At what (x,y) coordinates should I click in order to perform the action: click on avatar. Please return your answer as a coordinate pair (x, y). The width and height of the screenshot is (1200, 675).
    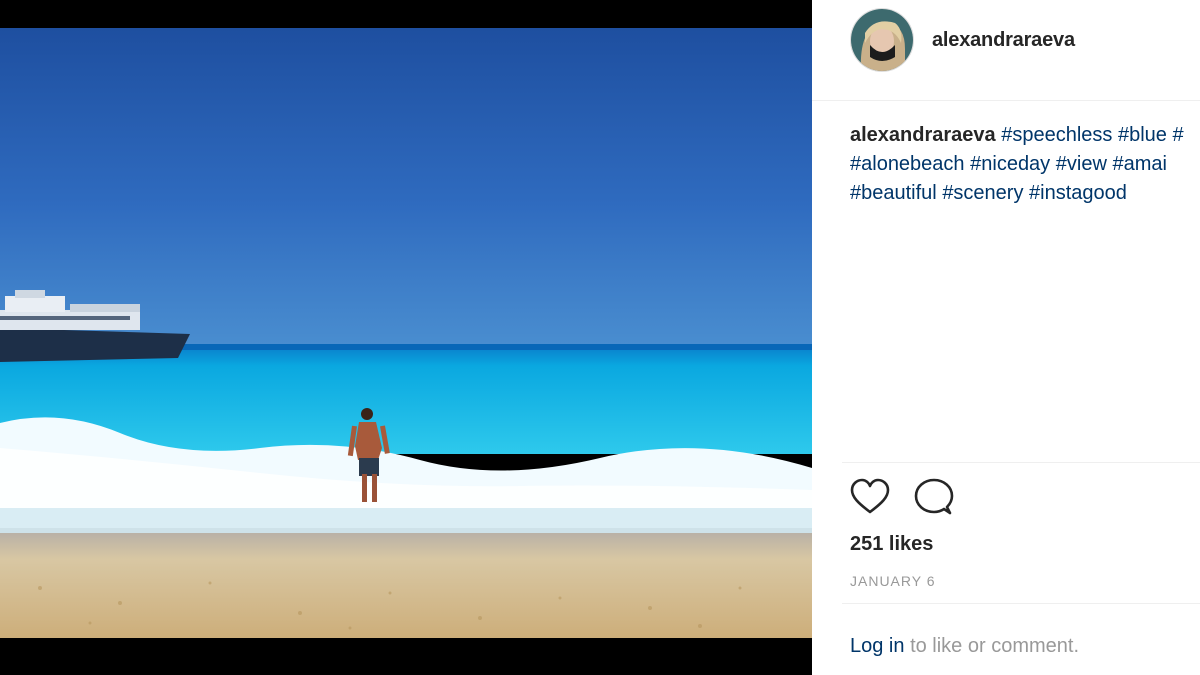
    Looking at the image, I should click on (882, 40).